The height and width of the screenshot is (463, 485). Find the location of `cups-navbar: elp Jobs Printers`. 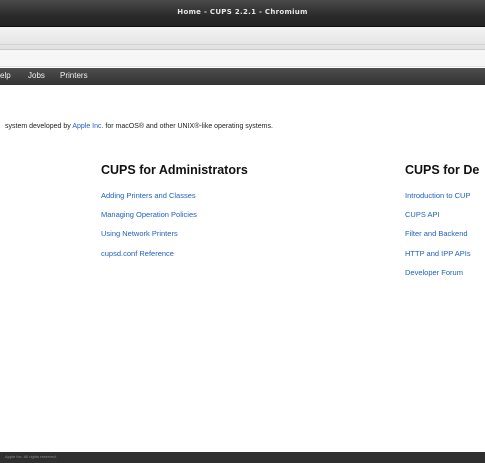

cups-navbar: elp Jobs Printers is located at coordinates (242, 76).